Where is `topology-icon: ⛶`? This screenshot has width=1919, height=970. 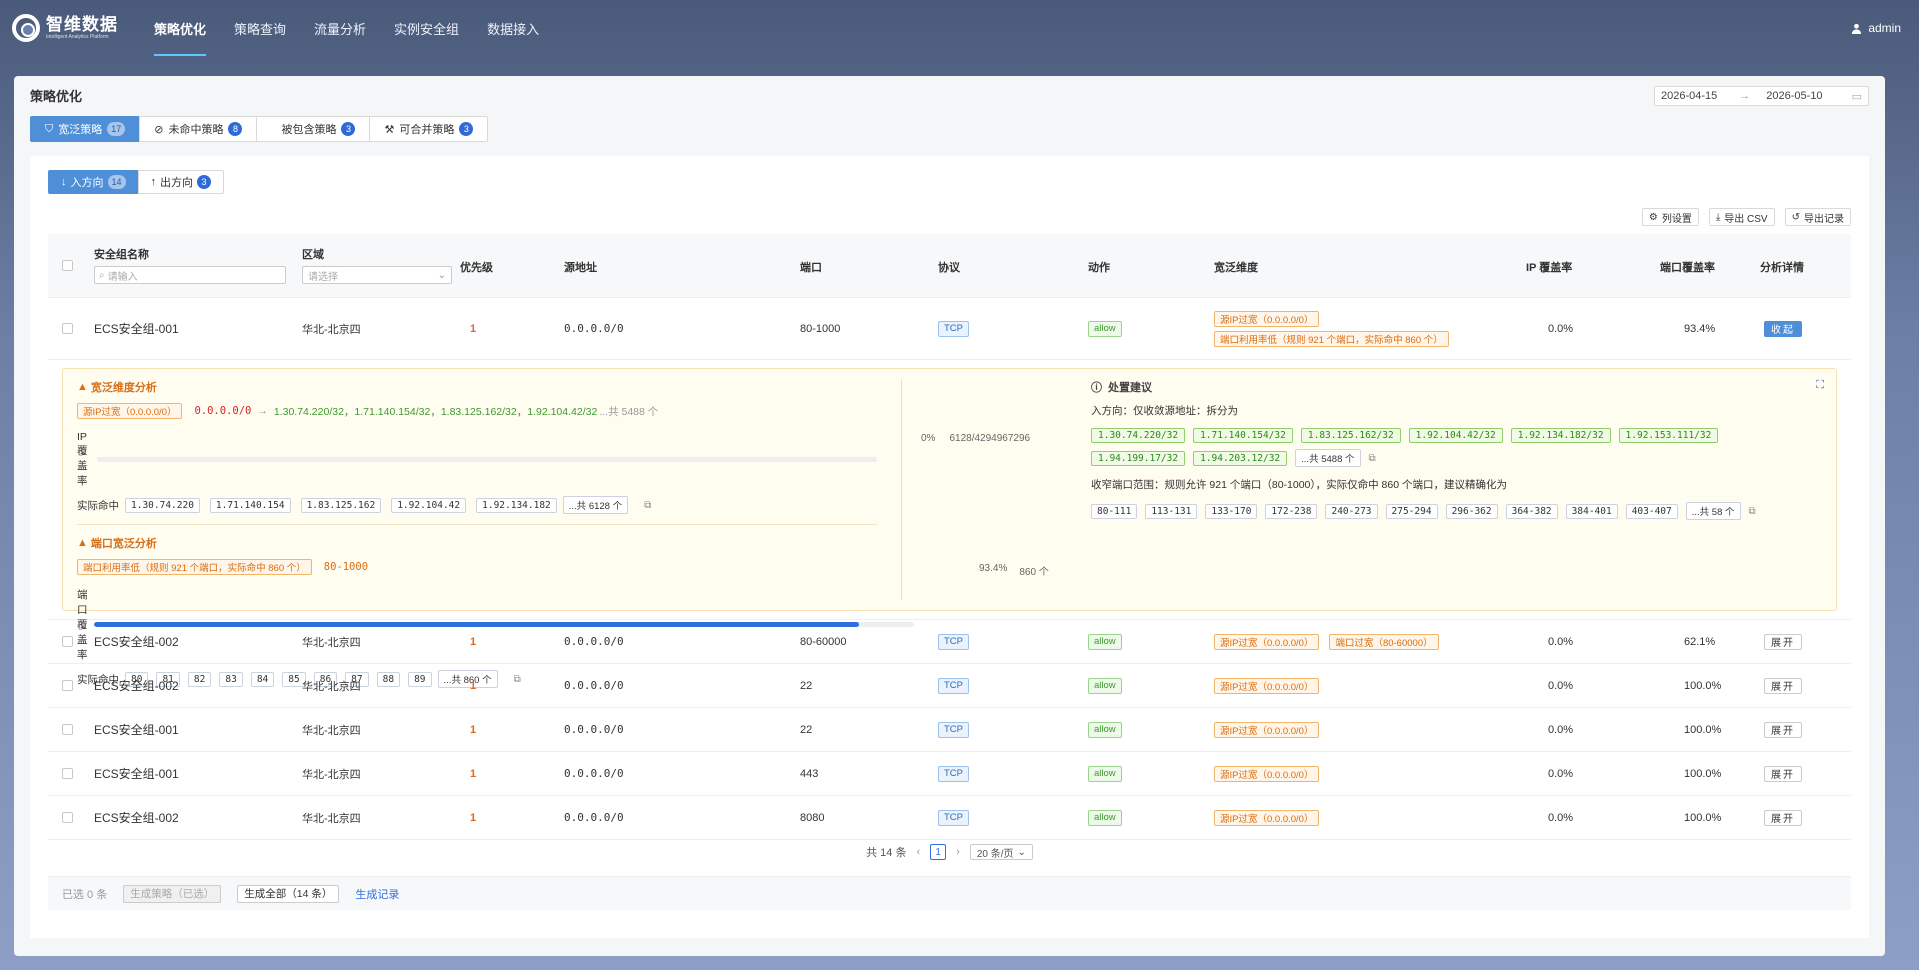 topology-icon: ⛶ is located at coordinates (1820, 385).